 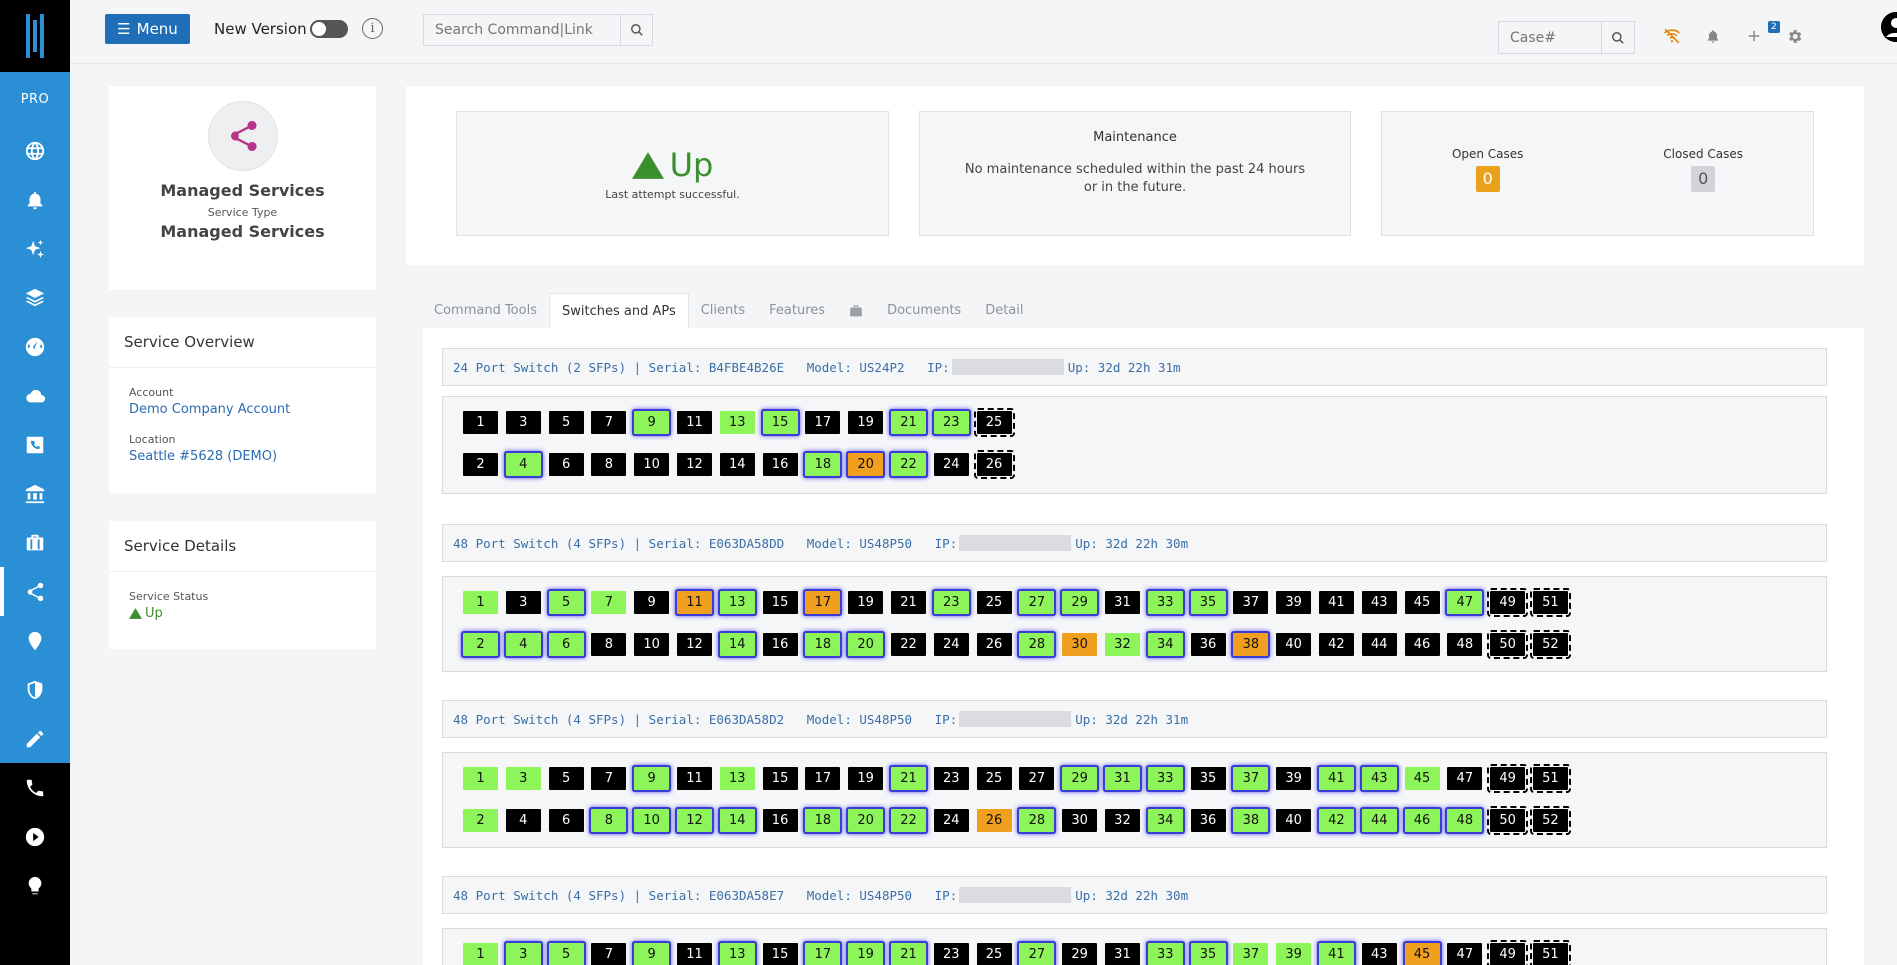 I want to click on open-cases: Open Cases 0, so click(x=1487, y=169).